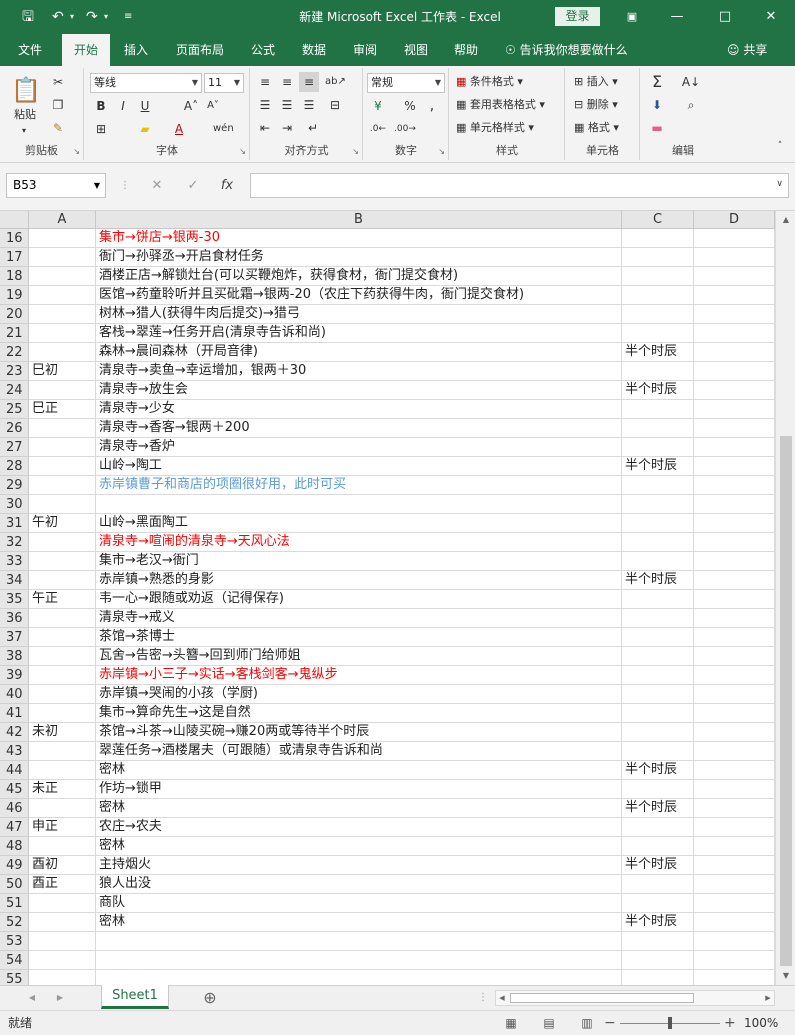 The height and width of the screenshot is (1035, 795). Describe the element at coordinates (14, 960) in the screenshot. I see `row-header: 54` at that location.